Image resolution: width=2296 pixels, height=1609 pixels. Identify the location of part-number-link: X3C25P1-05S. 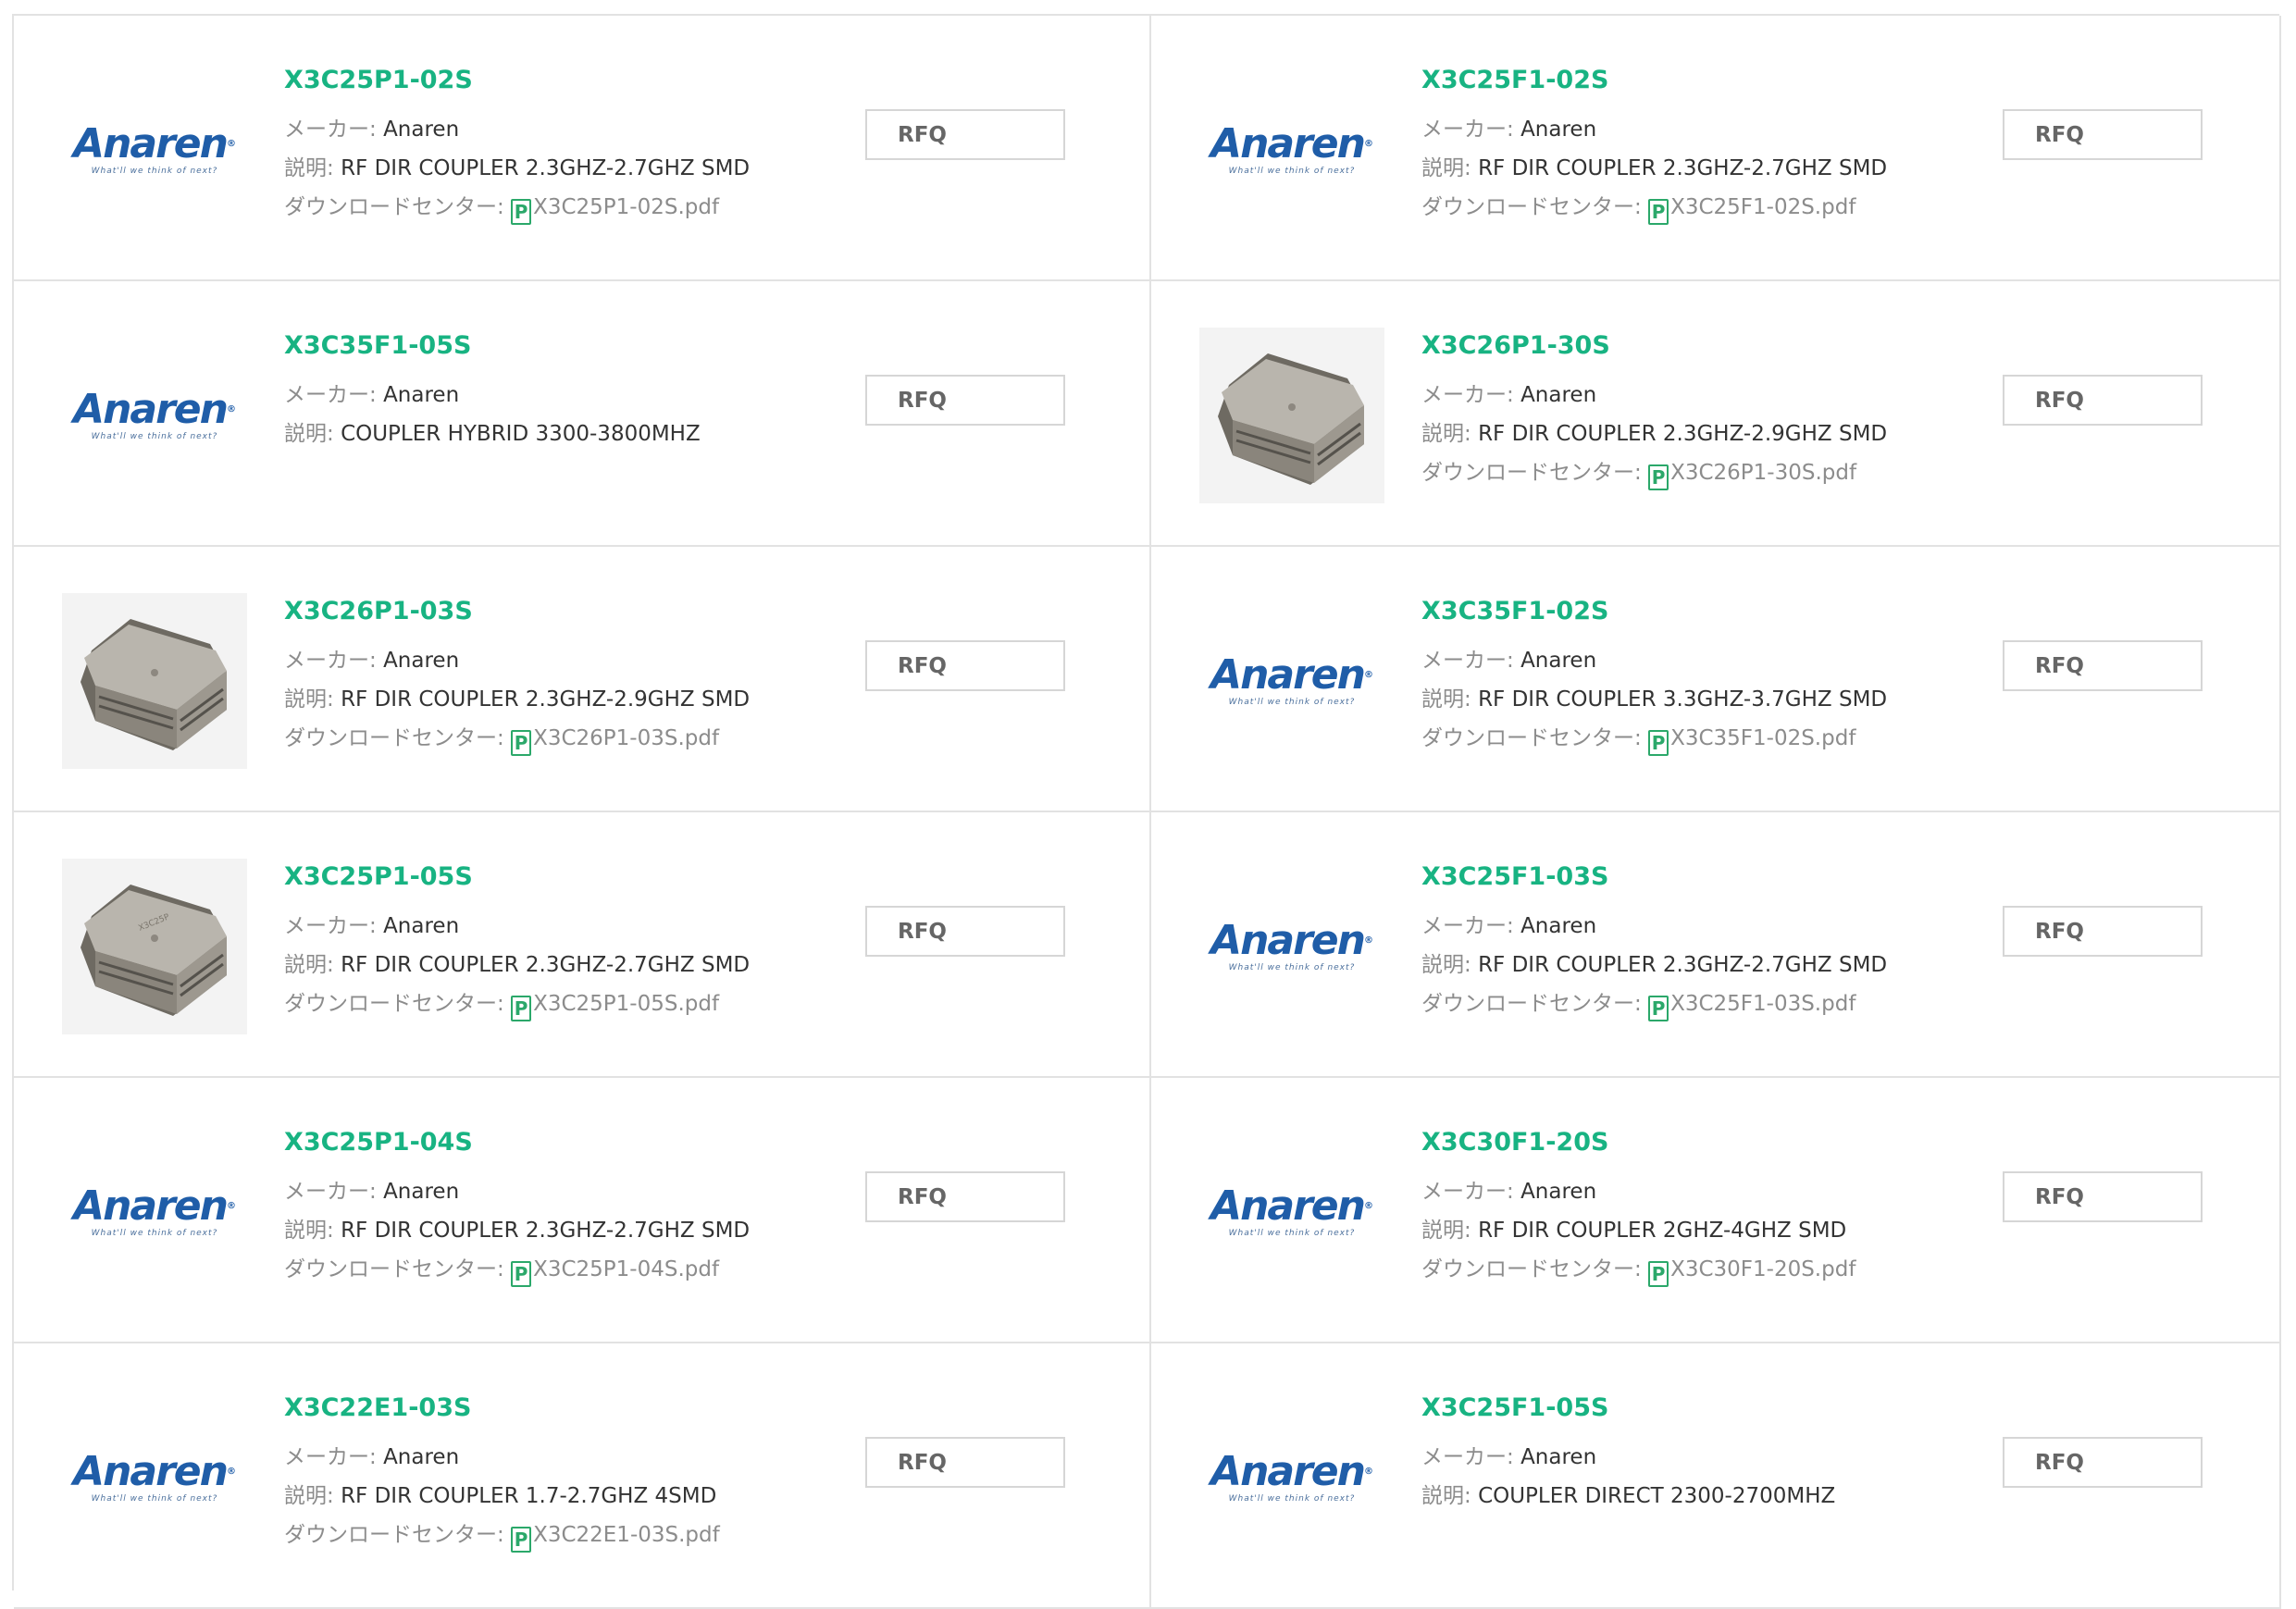
(517, 877).